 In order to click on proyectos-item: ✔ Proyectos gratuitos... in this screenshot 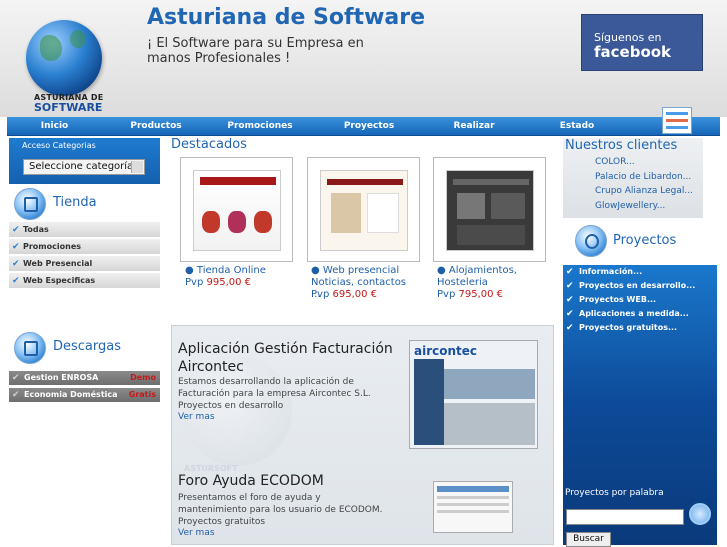, I will do `click(640, 328)`.